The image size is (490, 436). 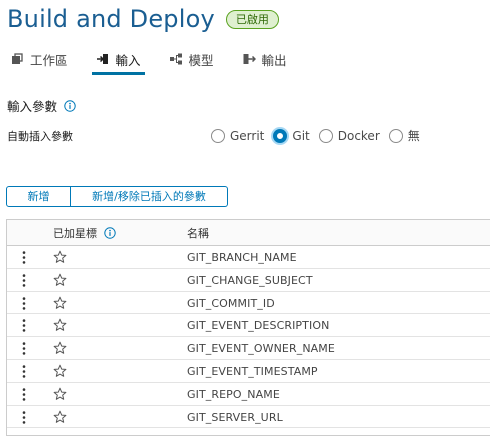 I want to click on tab-input: 輸入, so click(x=118, y=60).